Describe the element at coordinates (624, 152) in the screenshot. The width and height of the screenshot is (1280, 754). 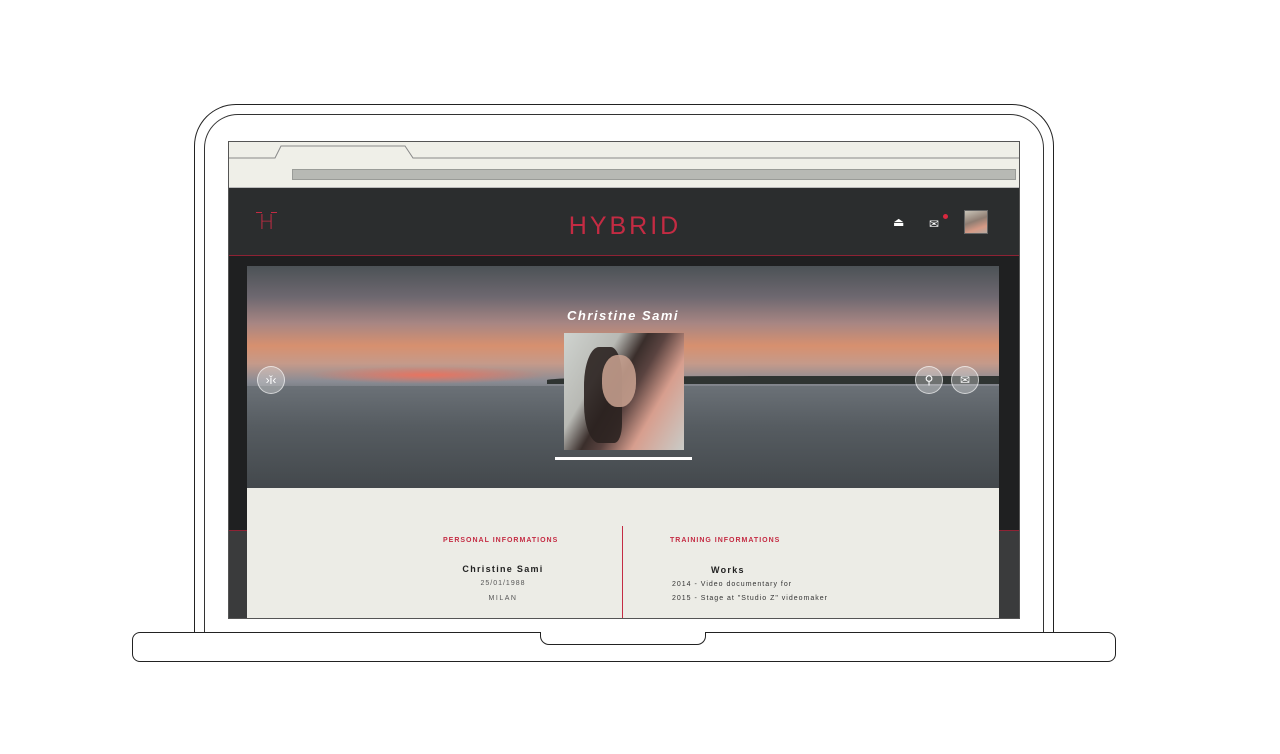
I see `browser-tab-outline` at that location.